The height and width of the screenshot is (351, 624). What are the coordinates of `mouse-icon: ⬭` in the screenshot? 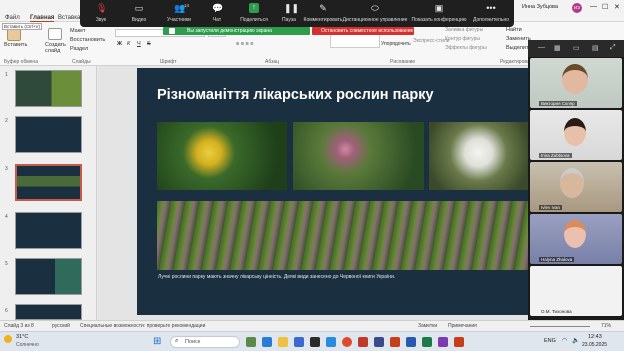 It's located at (375, 8).